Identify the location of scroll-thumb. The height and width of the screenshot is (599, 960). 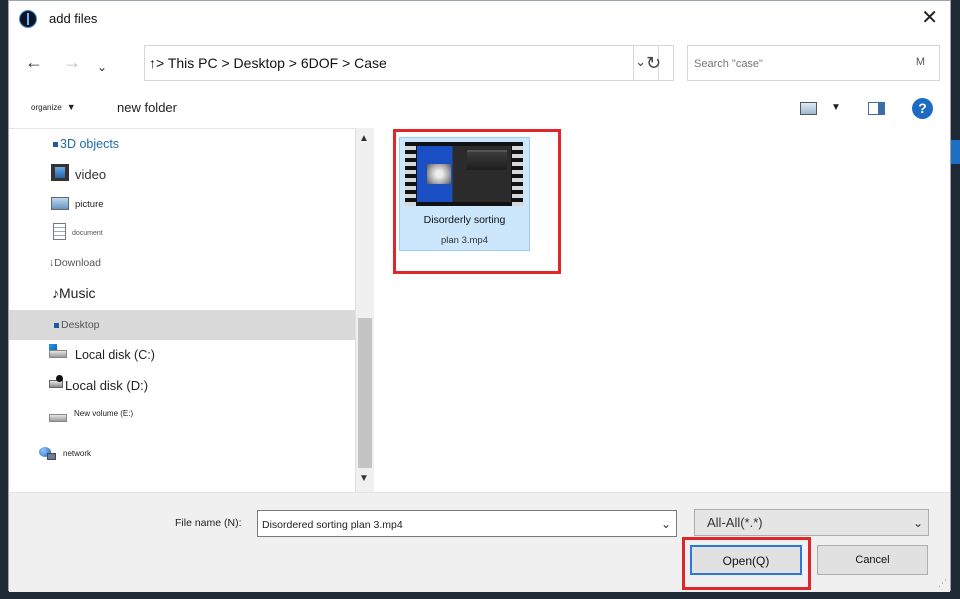
(365, 393).